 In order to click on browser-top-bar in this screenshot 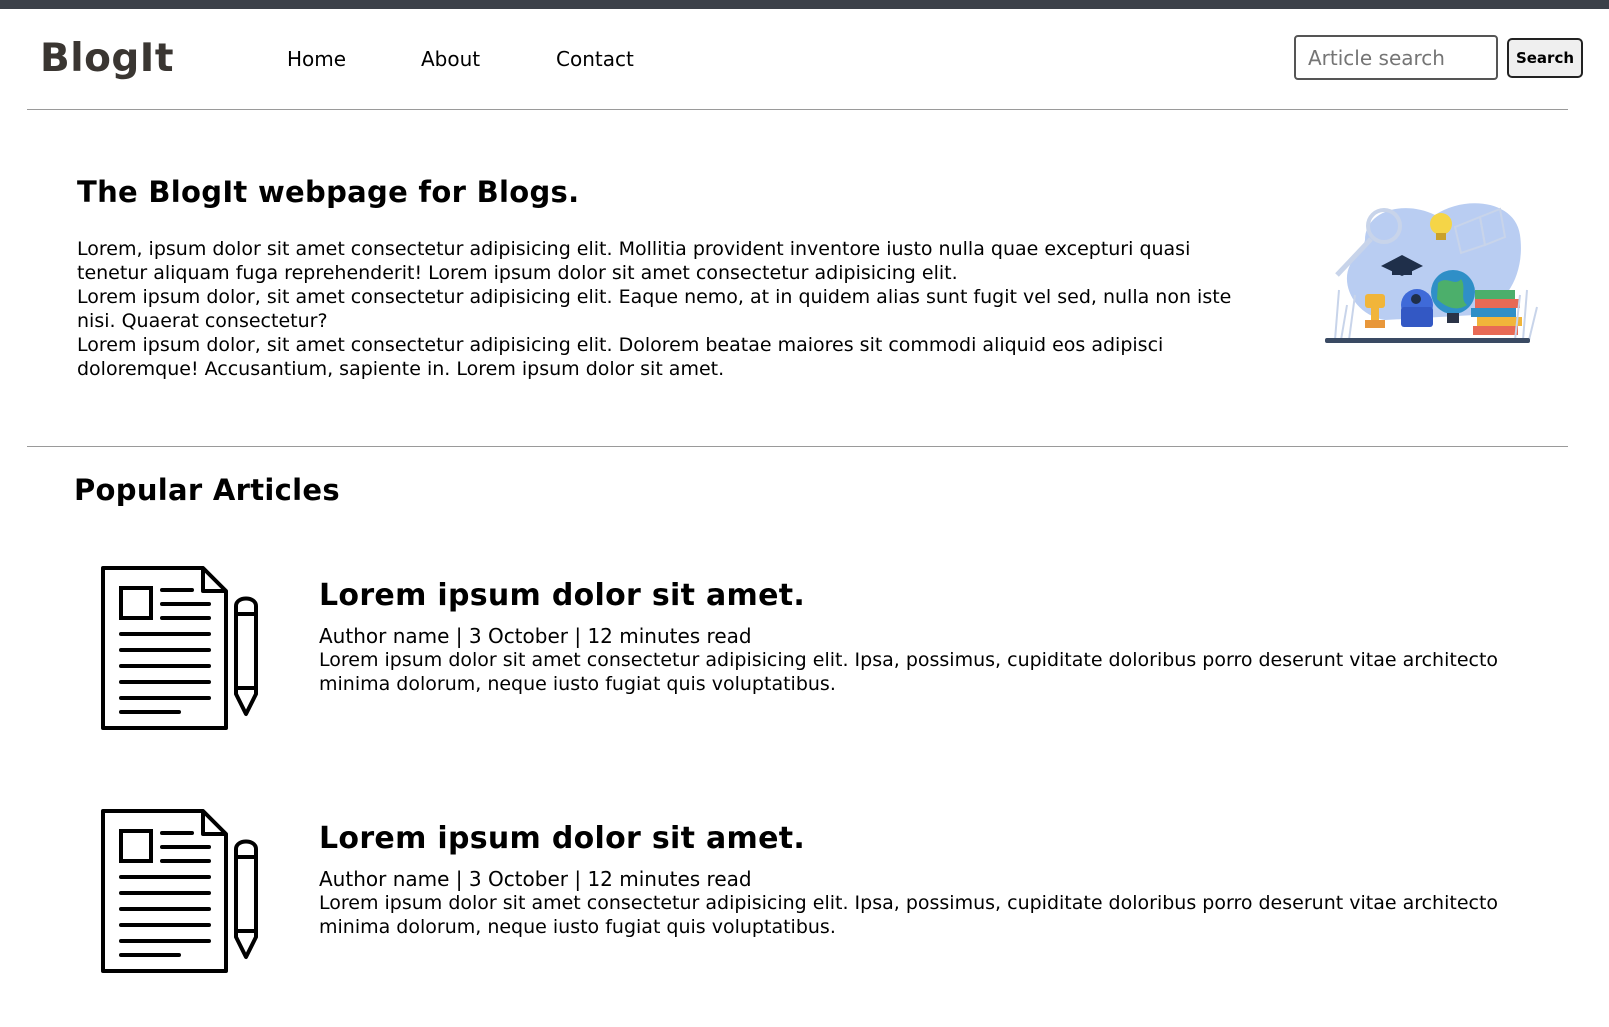, I will do `click(804, 4)`.